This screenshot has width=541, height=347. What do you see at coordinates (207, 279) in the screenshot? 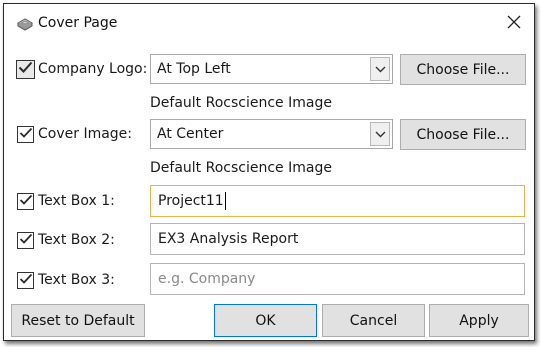
I see `text-box-3-placeholder: e.g. Company` at bounding box center [207, 279].